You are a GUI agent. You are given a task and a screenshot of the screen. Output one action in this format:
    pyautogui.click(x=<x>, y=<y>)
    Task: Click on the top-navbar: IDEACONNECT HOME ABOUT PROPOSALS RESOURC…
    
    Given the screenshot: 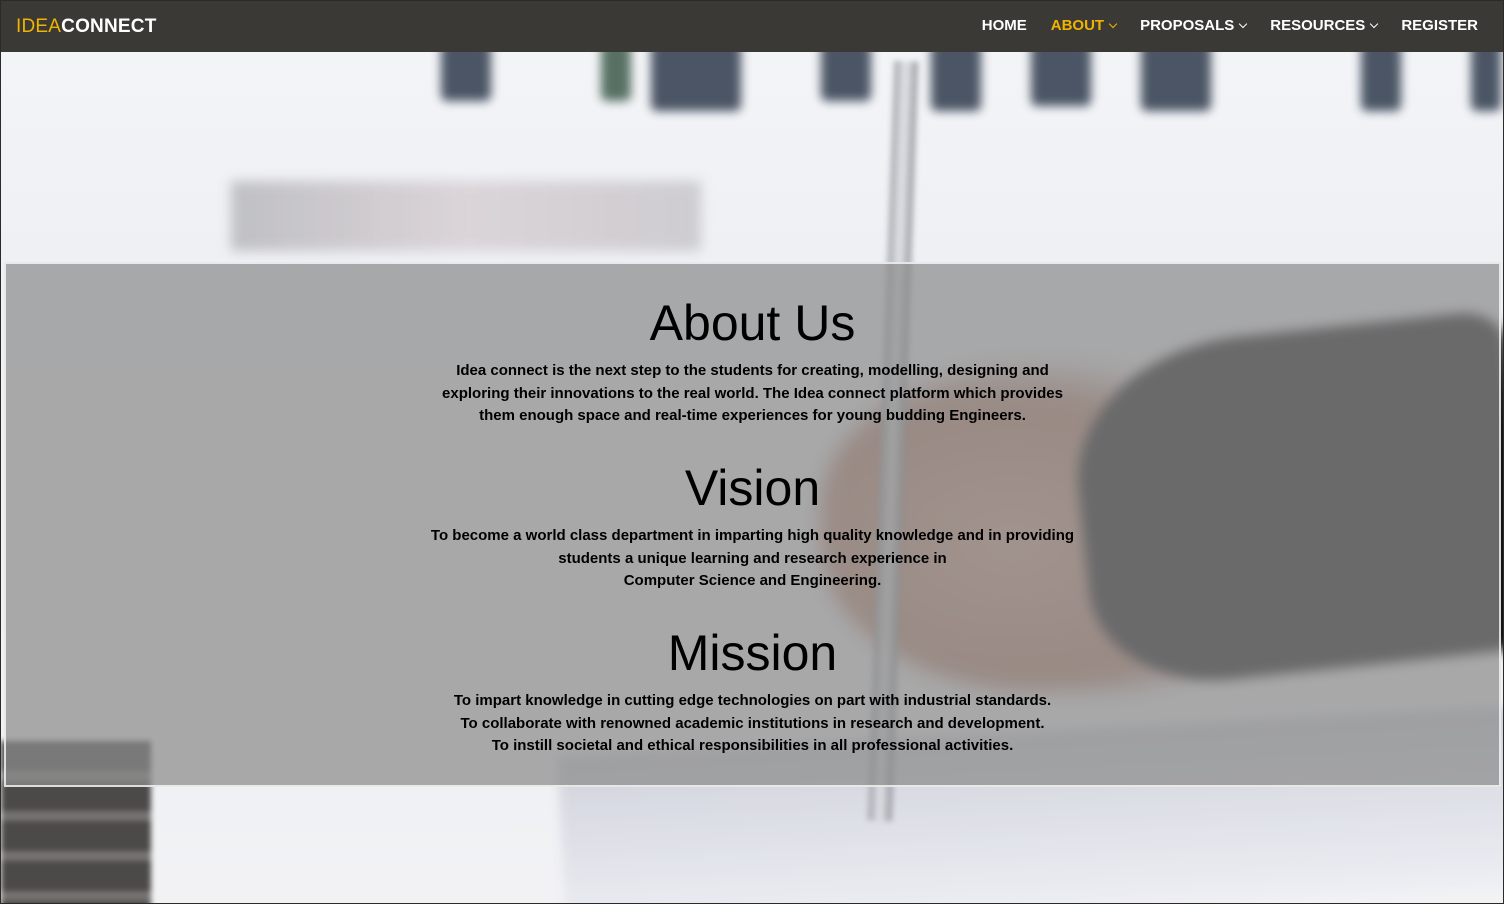 What is the action you would take?
    pyautogui.click(x=752, y=26)
    